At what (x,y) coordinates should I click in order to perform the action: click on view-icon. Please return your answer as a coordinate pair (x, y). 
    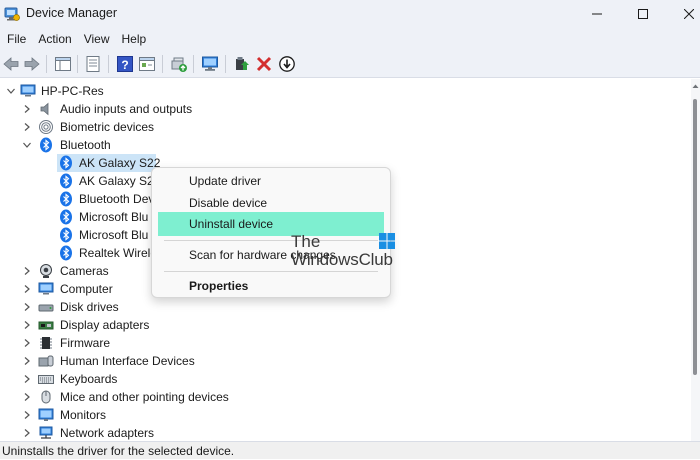
    Looking at the image, I should click on (147, 64).